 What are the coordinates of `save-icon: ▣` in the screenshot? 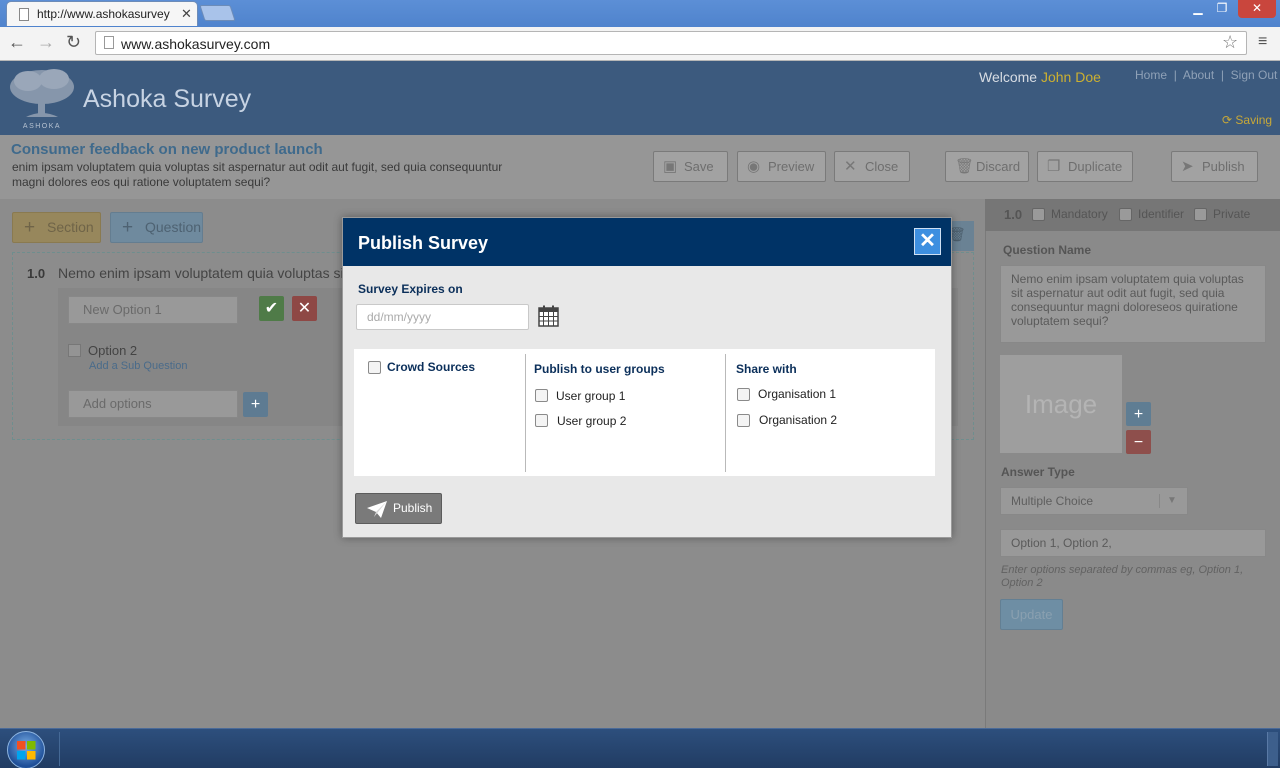 It's located at (670, 166).